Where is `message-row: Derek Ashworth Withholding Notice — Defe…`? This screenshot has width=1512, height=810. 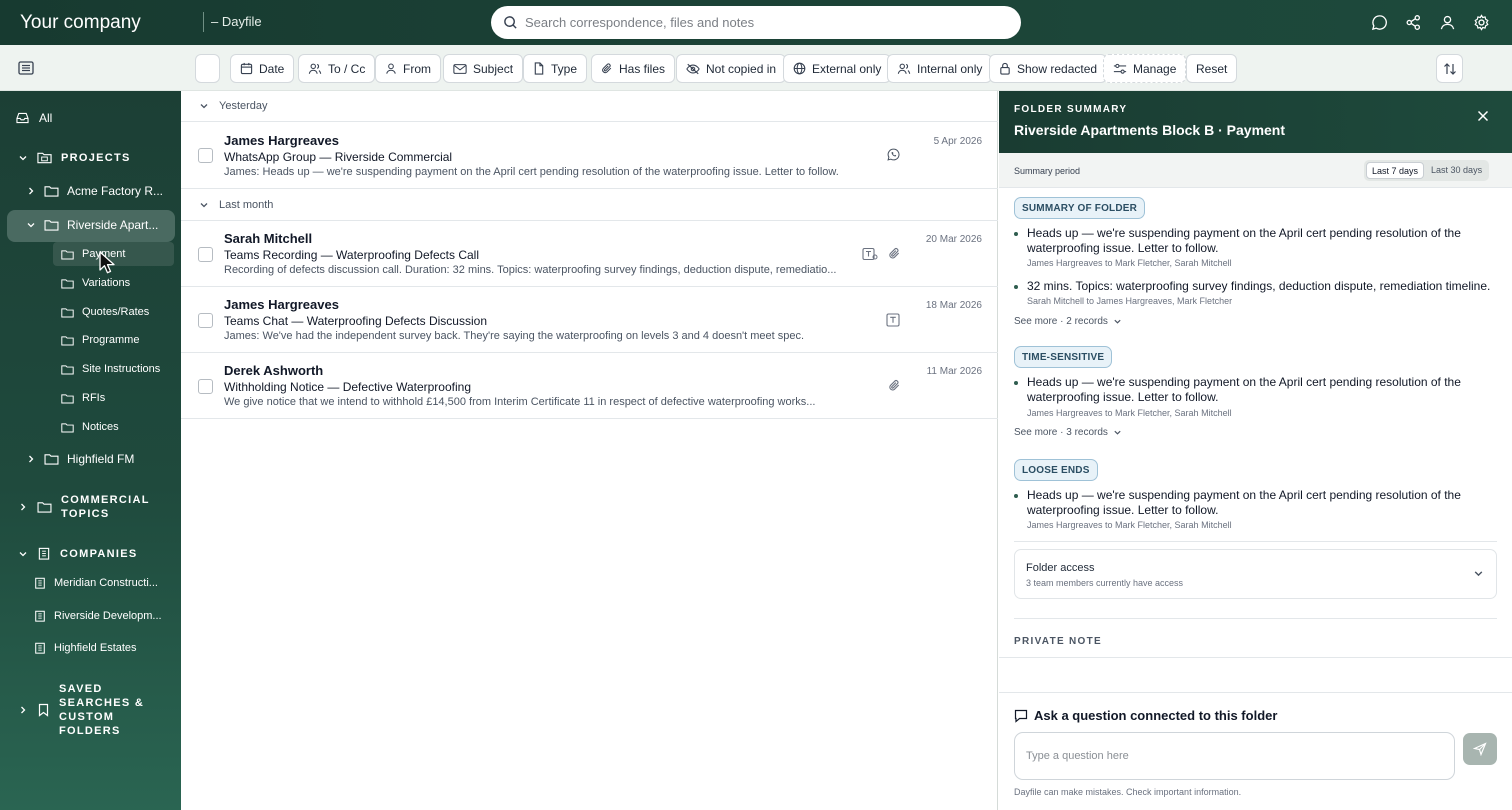
message-row: Derek Ashworth Withholding Notice — Defe… is located at coordinates (589, 386).